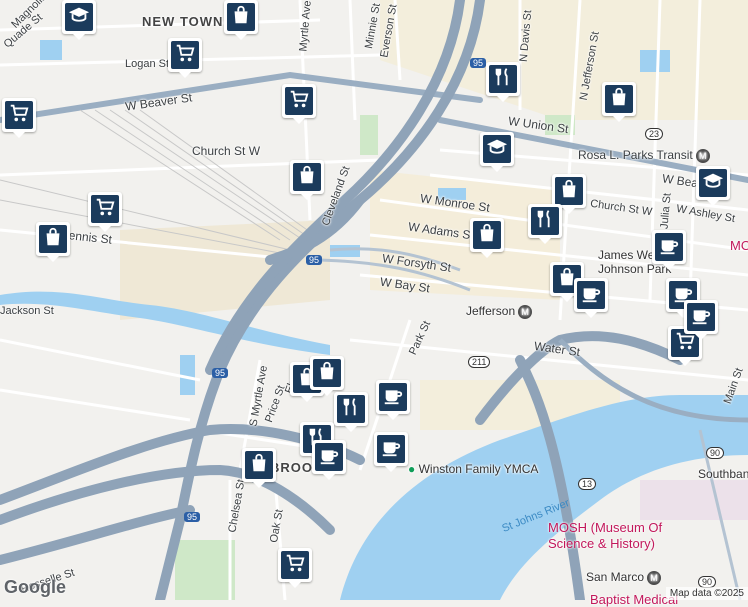 This screenshot has height=607, width=748. Describe the element at coordinates (479, 362) in the screenshot. I see `highway-shield-211: 211` at that location.